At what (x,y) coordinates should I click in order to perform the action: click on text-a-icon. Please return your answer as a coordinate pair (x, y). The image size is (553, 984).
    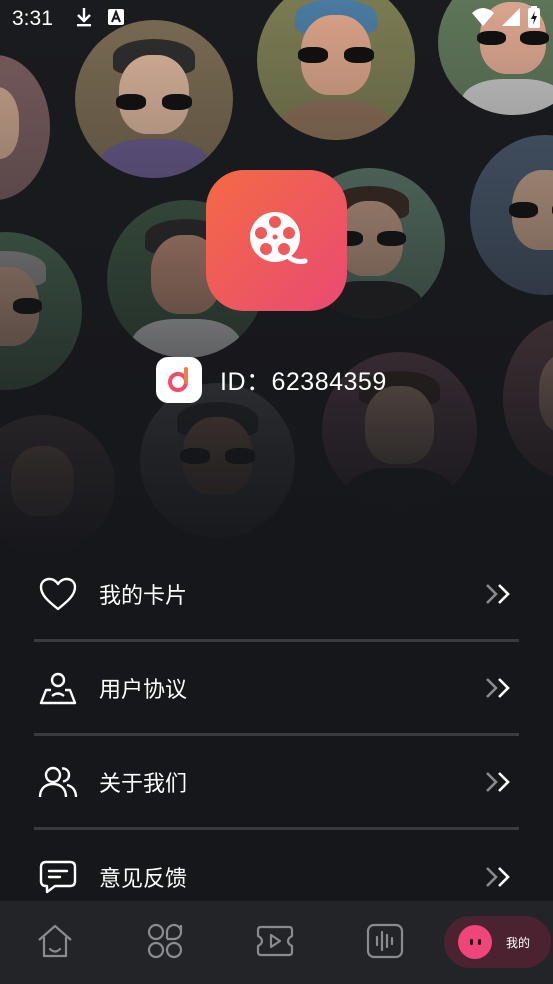
    Looking at the image, I should click on (116, 19).